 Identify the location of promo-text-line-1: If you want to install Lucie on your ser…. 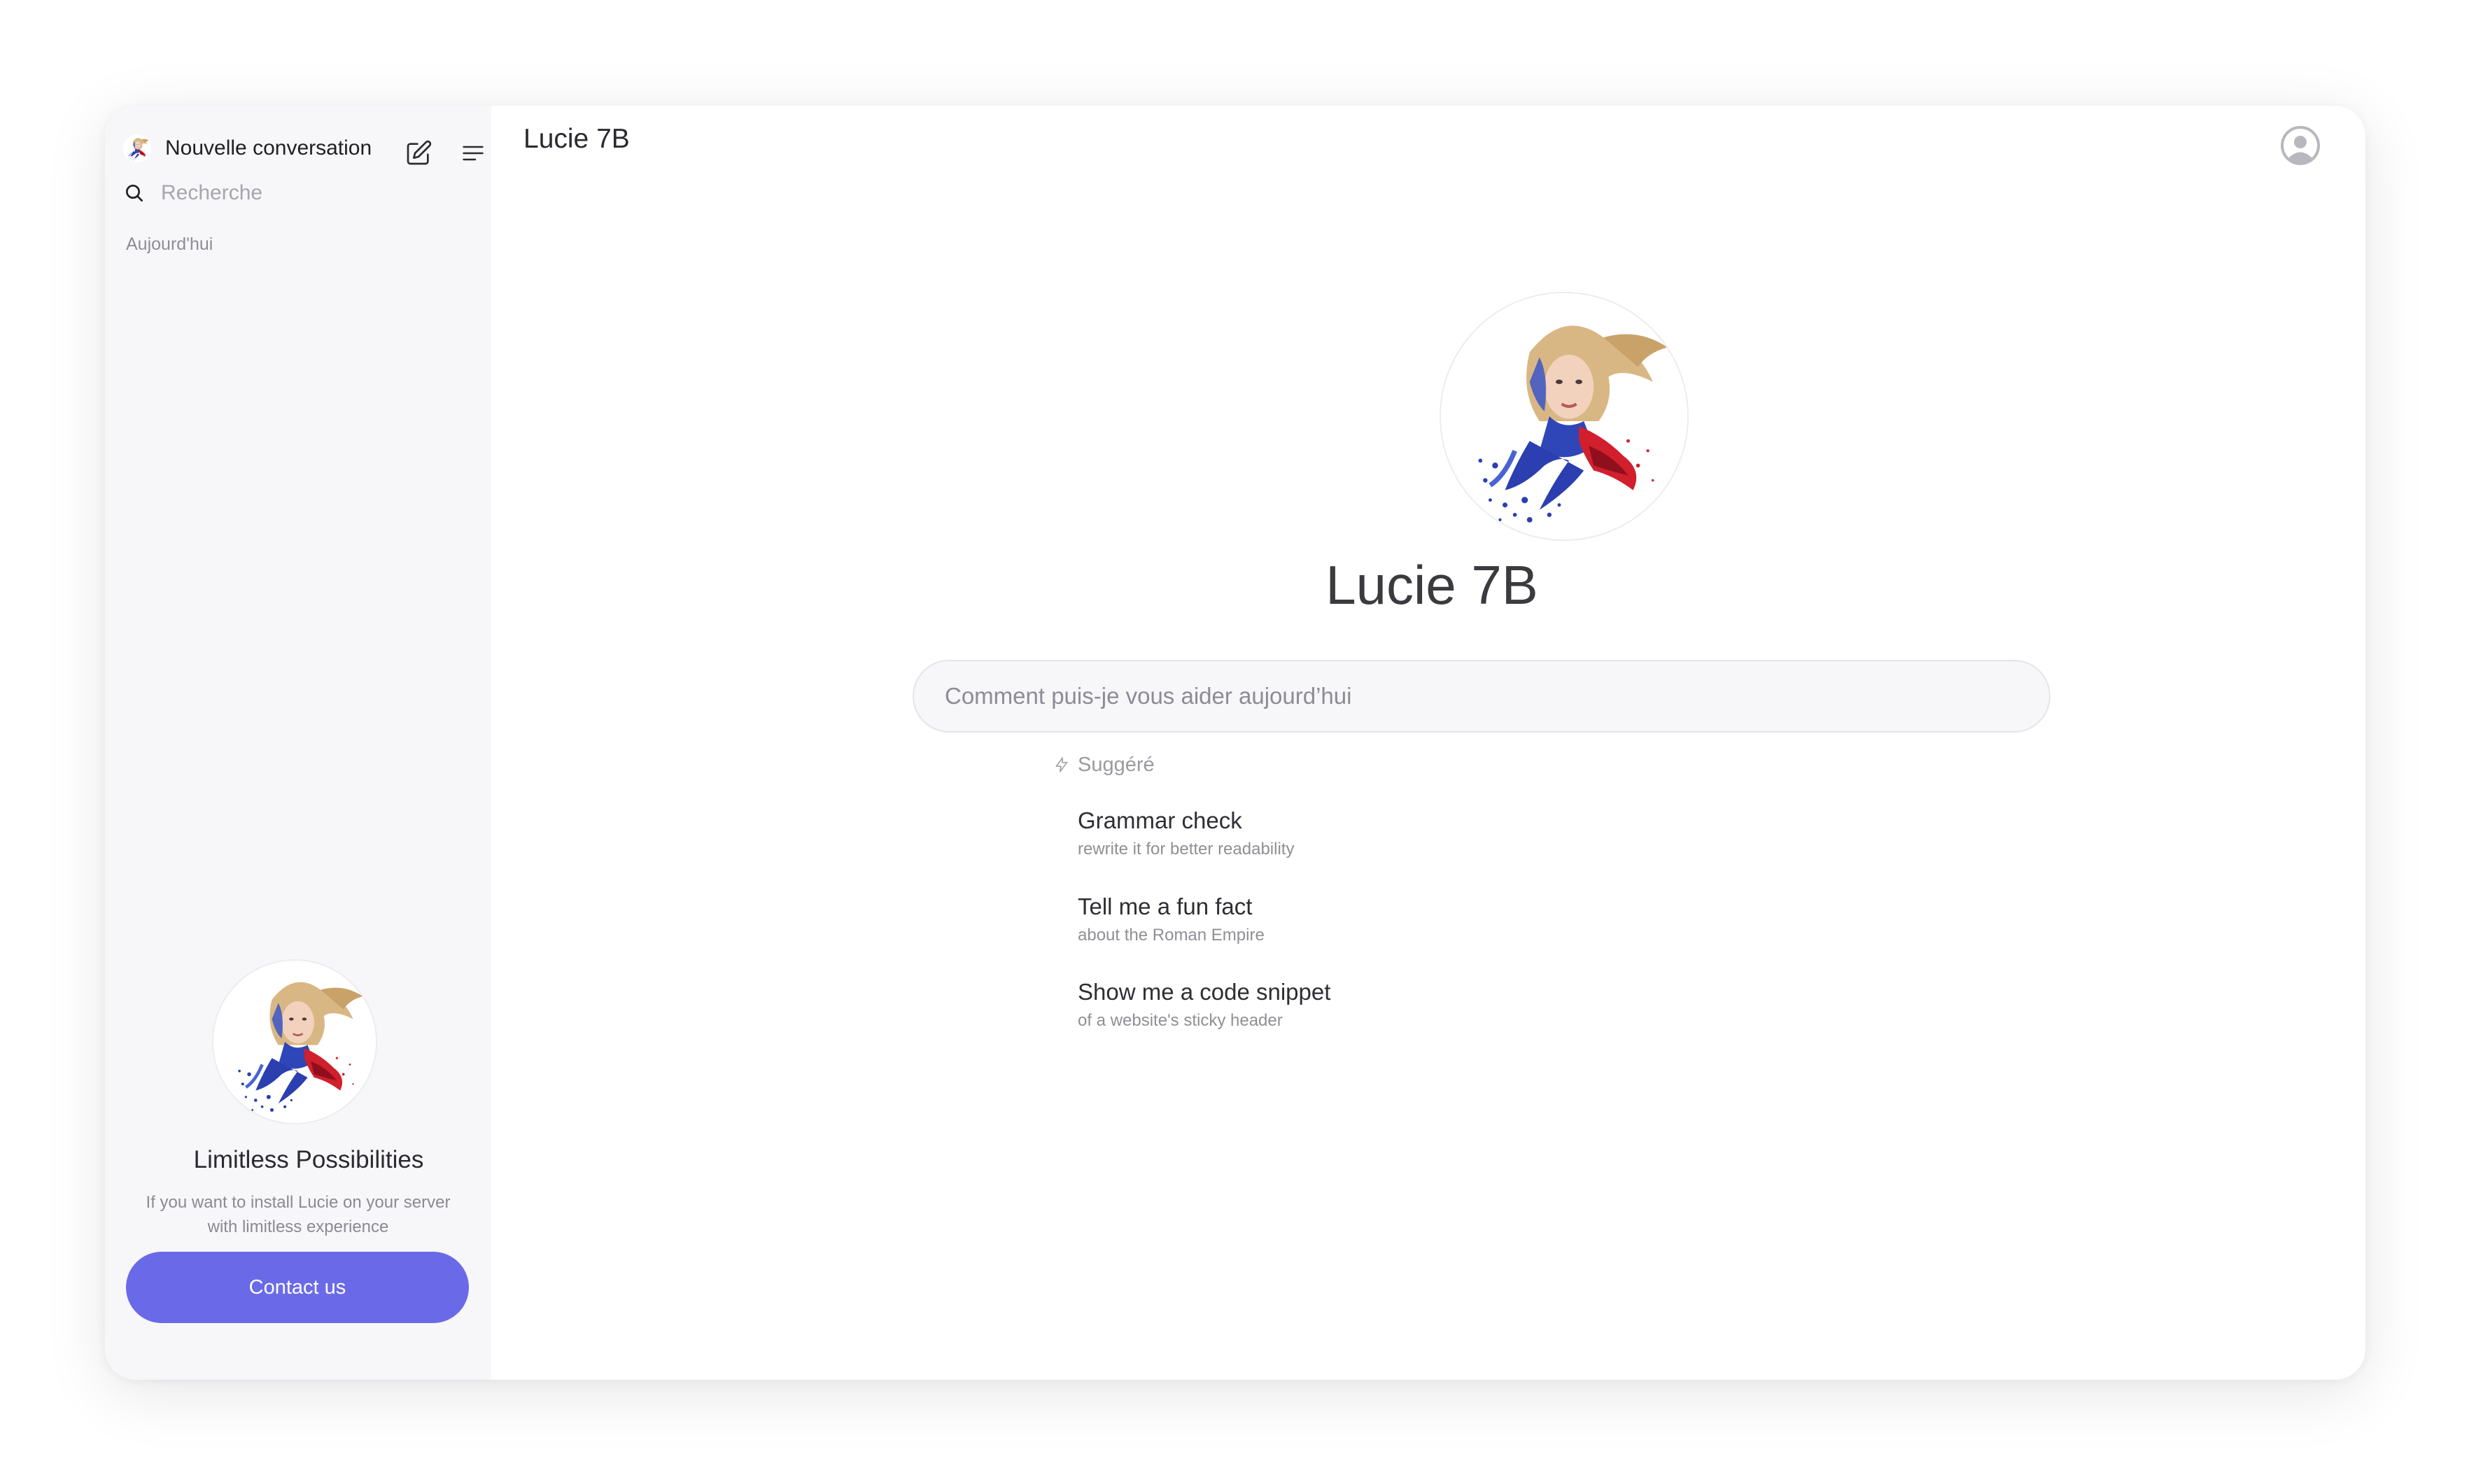
(298, 1202).